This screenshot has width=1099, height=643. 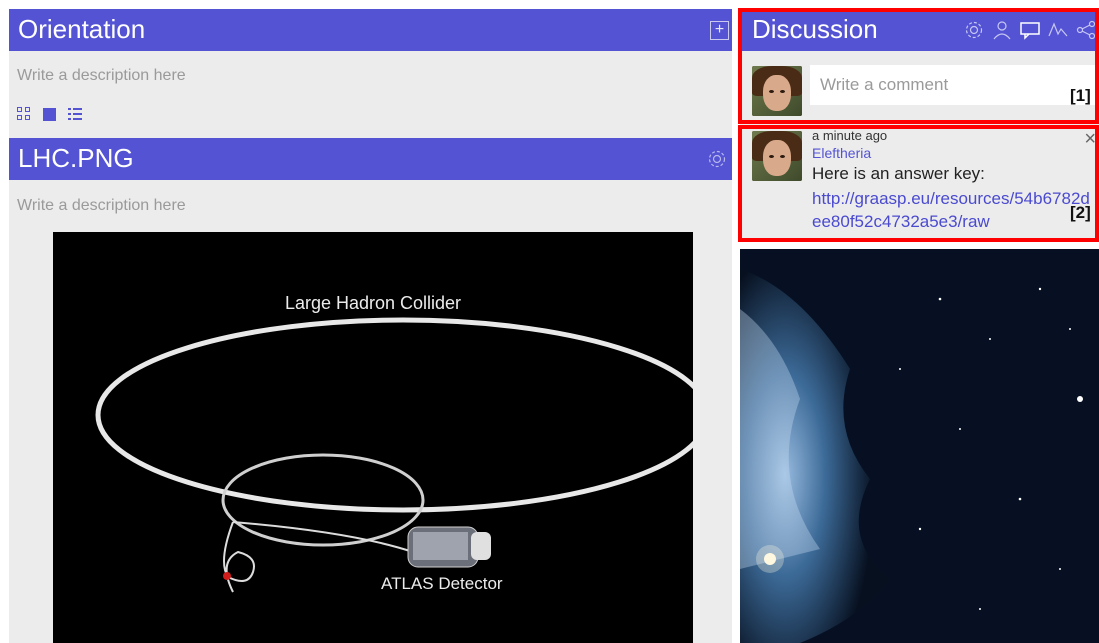 I want to click on resource-description: Write a description here, so click(x=101, y=206).